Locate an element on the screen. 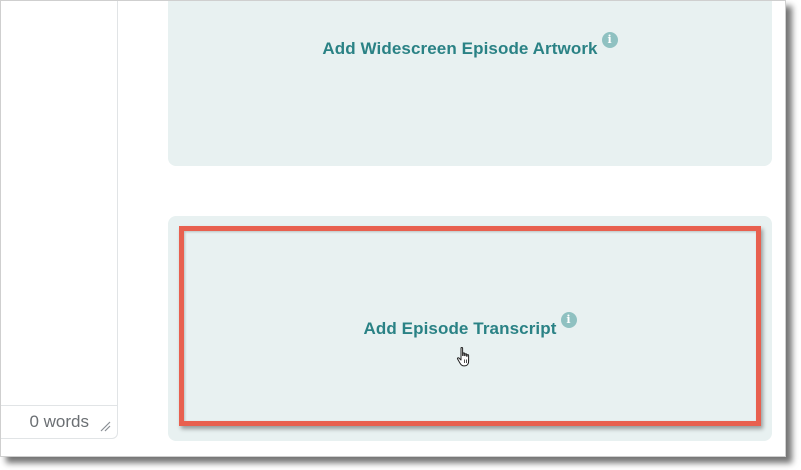 The image size is (801, 470). add-widescreen-artwork-label: Add Widescreen Episode Artwork is located at coordinates (460, 48).